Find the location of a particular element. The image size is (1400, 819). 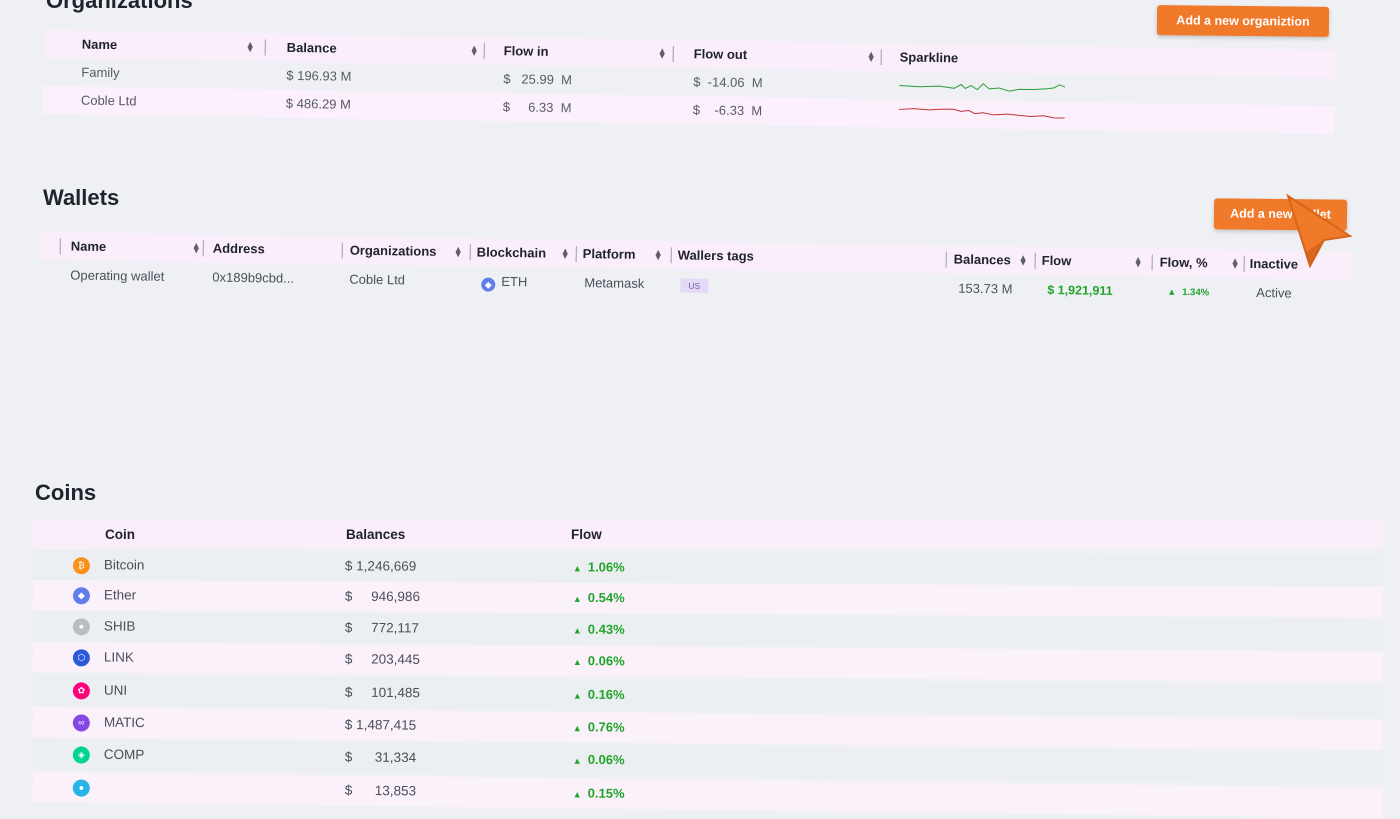

wallet-balance: 153.73 M is located at coordinates (985, 289).